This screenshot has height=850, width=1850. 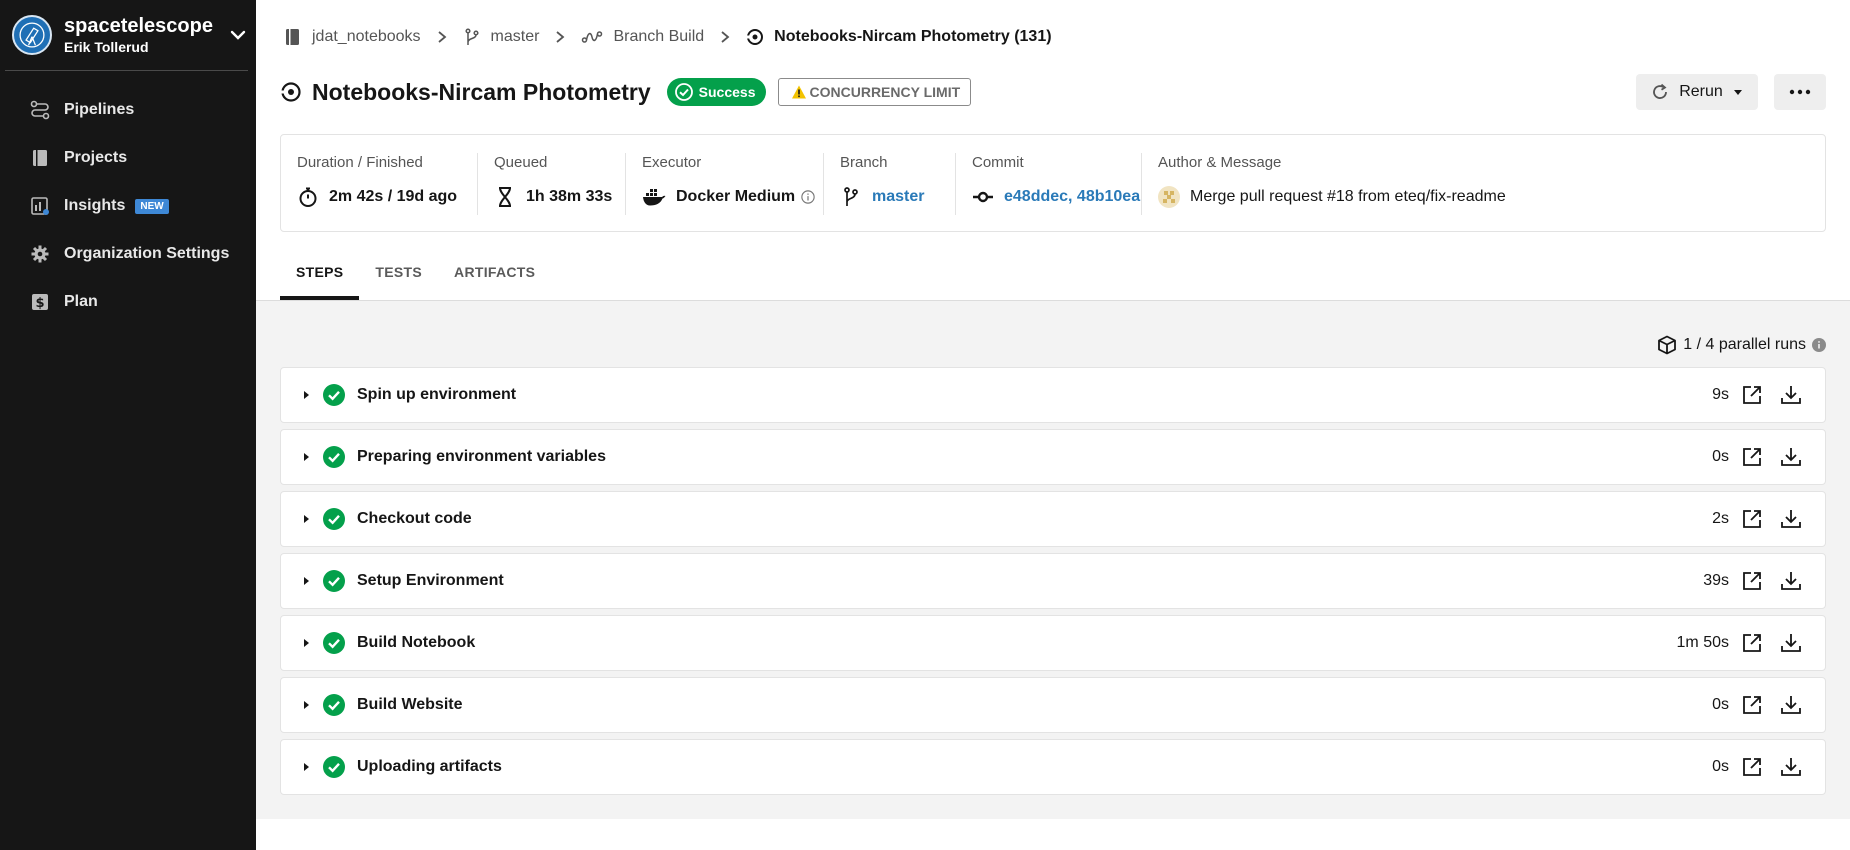 I want to click on step-name: Spin up environment, so click(x=437, y=394).